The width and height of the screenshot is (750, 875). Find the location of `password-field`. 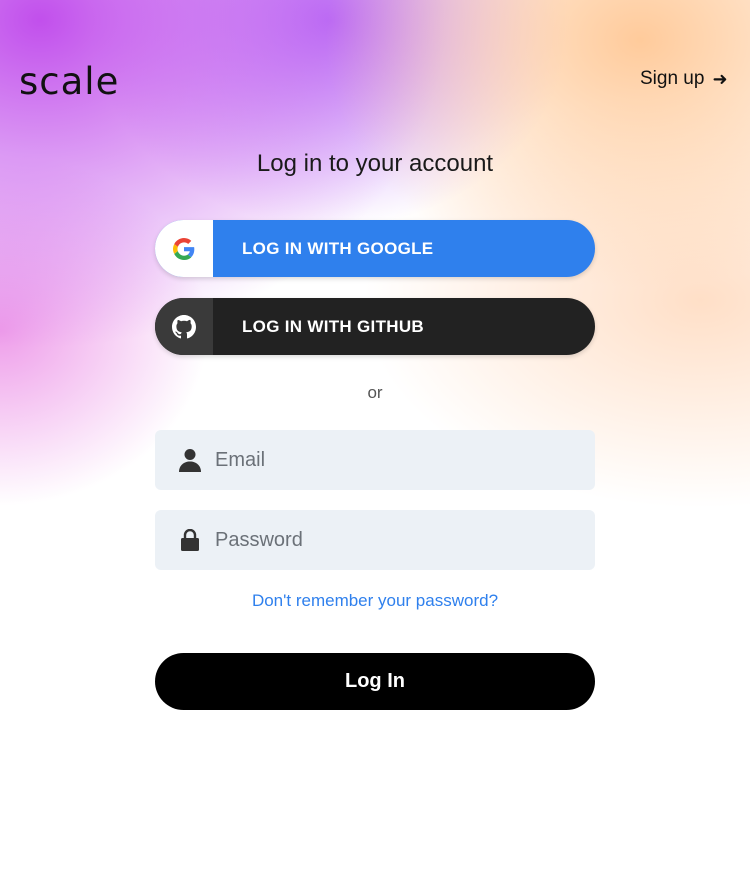

password-field is located at coordinates (375, 540).